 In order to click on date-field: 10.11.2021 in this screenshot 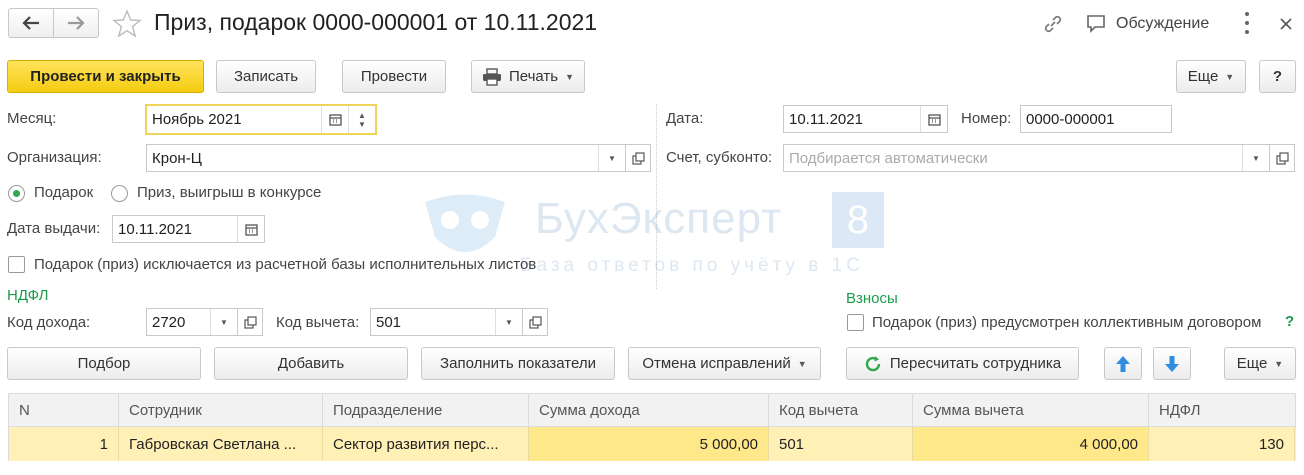, I will do `click(865, 119)`.